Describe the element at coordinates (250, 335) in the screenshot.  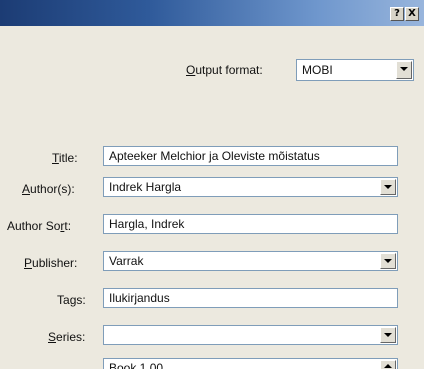
I see `series-combo` at that location.